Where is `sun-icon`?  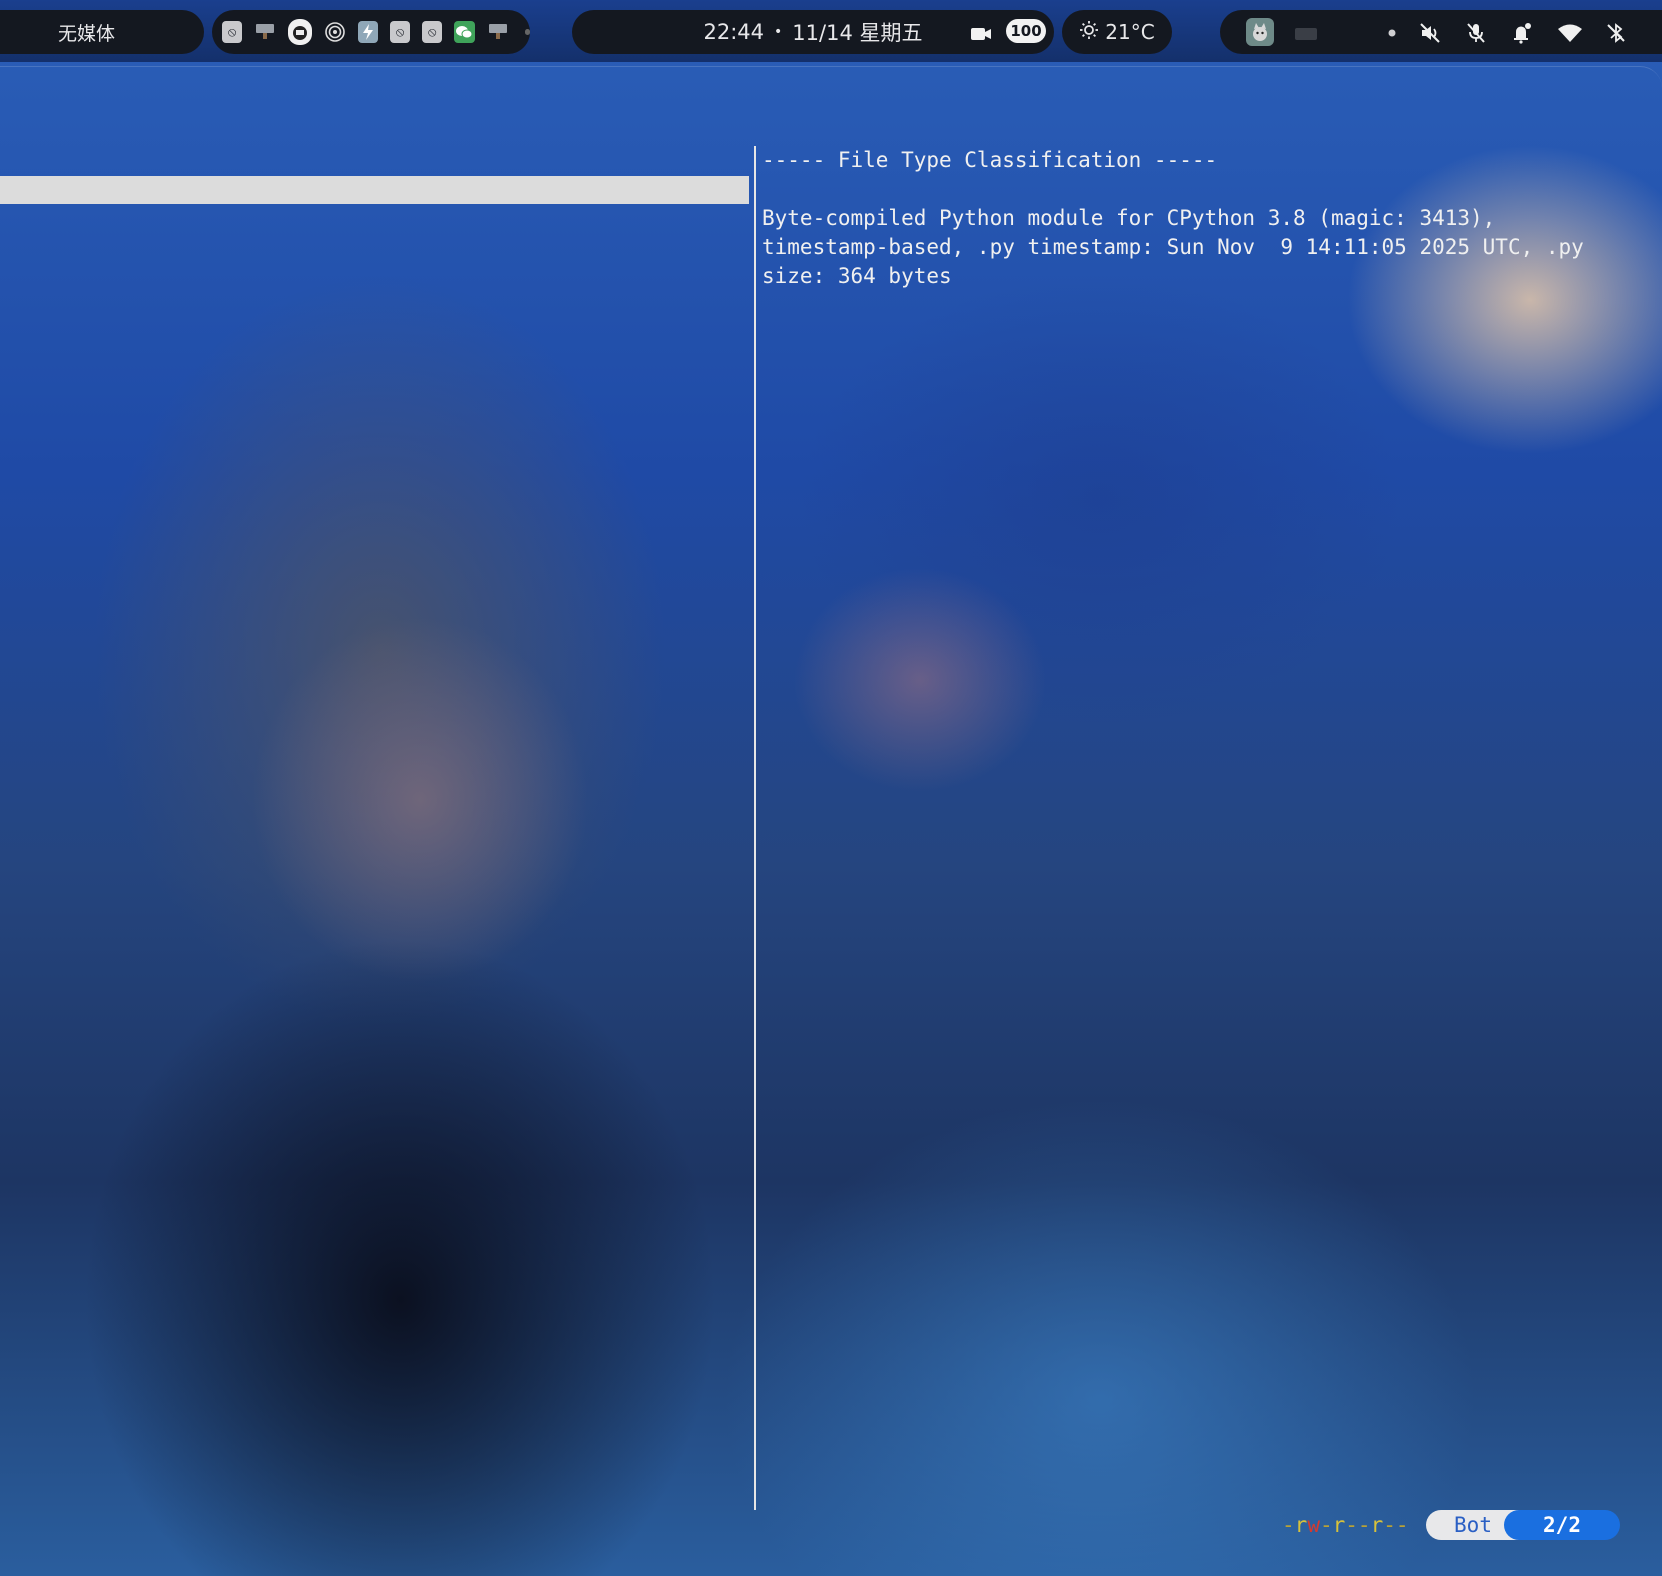 sun-icon is located at coordinates (1089, 32).